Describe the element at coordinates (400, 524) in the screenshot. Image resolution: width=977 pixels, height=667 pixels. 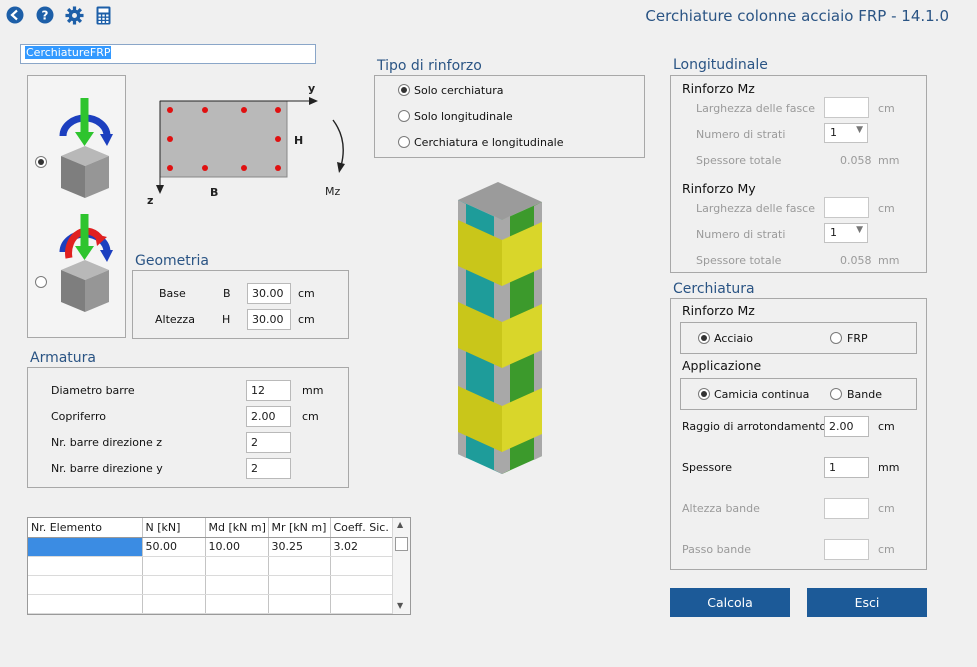
I see `scroll-up-icon: ▲` at that location.